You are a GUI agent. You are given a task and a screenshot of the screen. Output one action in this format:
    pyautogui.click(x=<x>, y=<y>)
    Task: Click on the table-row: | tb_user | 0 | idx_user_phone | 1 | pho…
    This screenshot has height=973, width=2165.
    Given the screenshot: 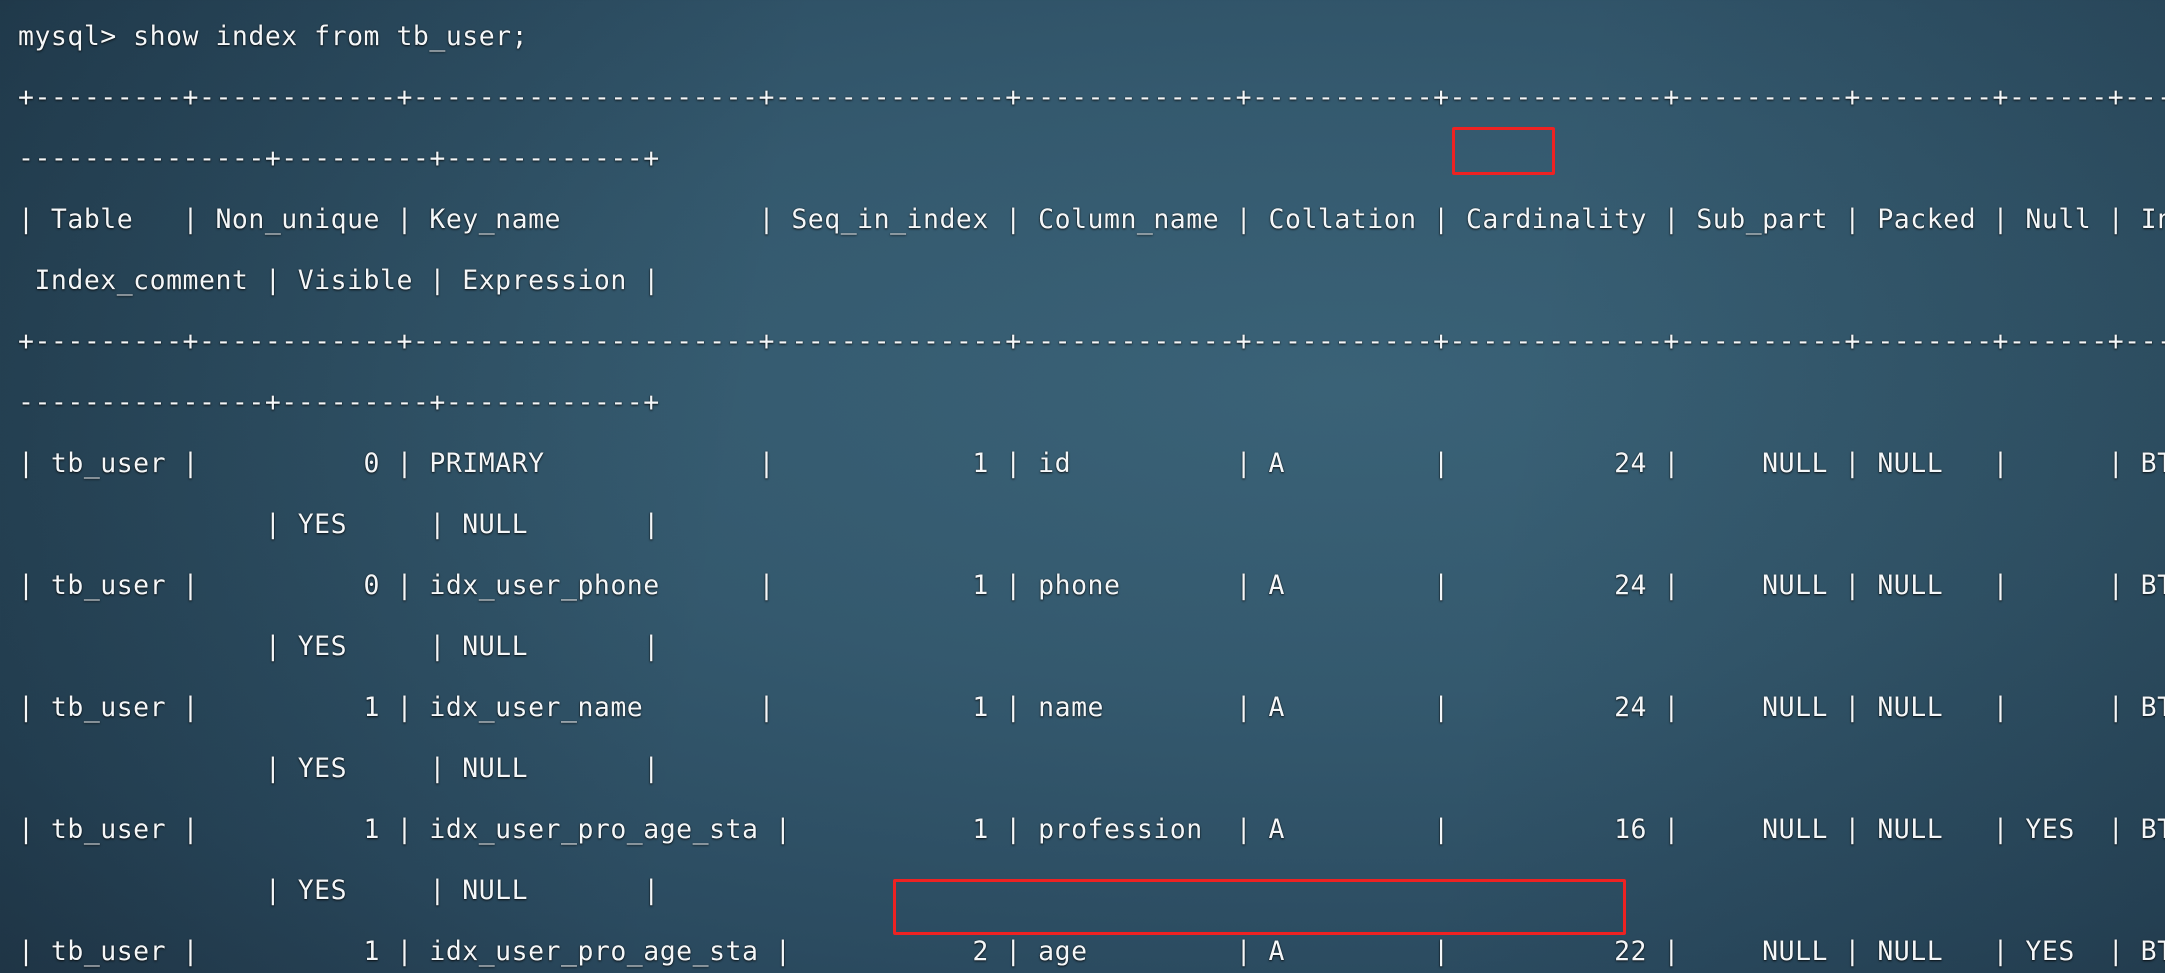 What is the action you would take?
    pyautogui.click(x=1091, y=585)
    